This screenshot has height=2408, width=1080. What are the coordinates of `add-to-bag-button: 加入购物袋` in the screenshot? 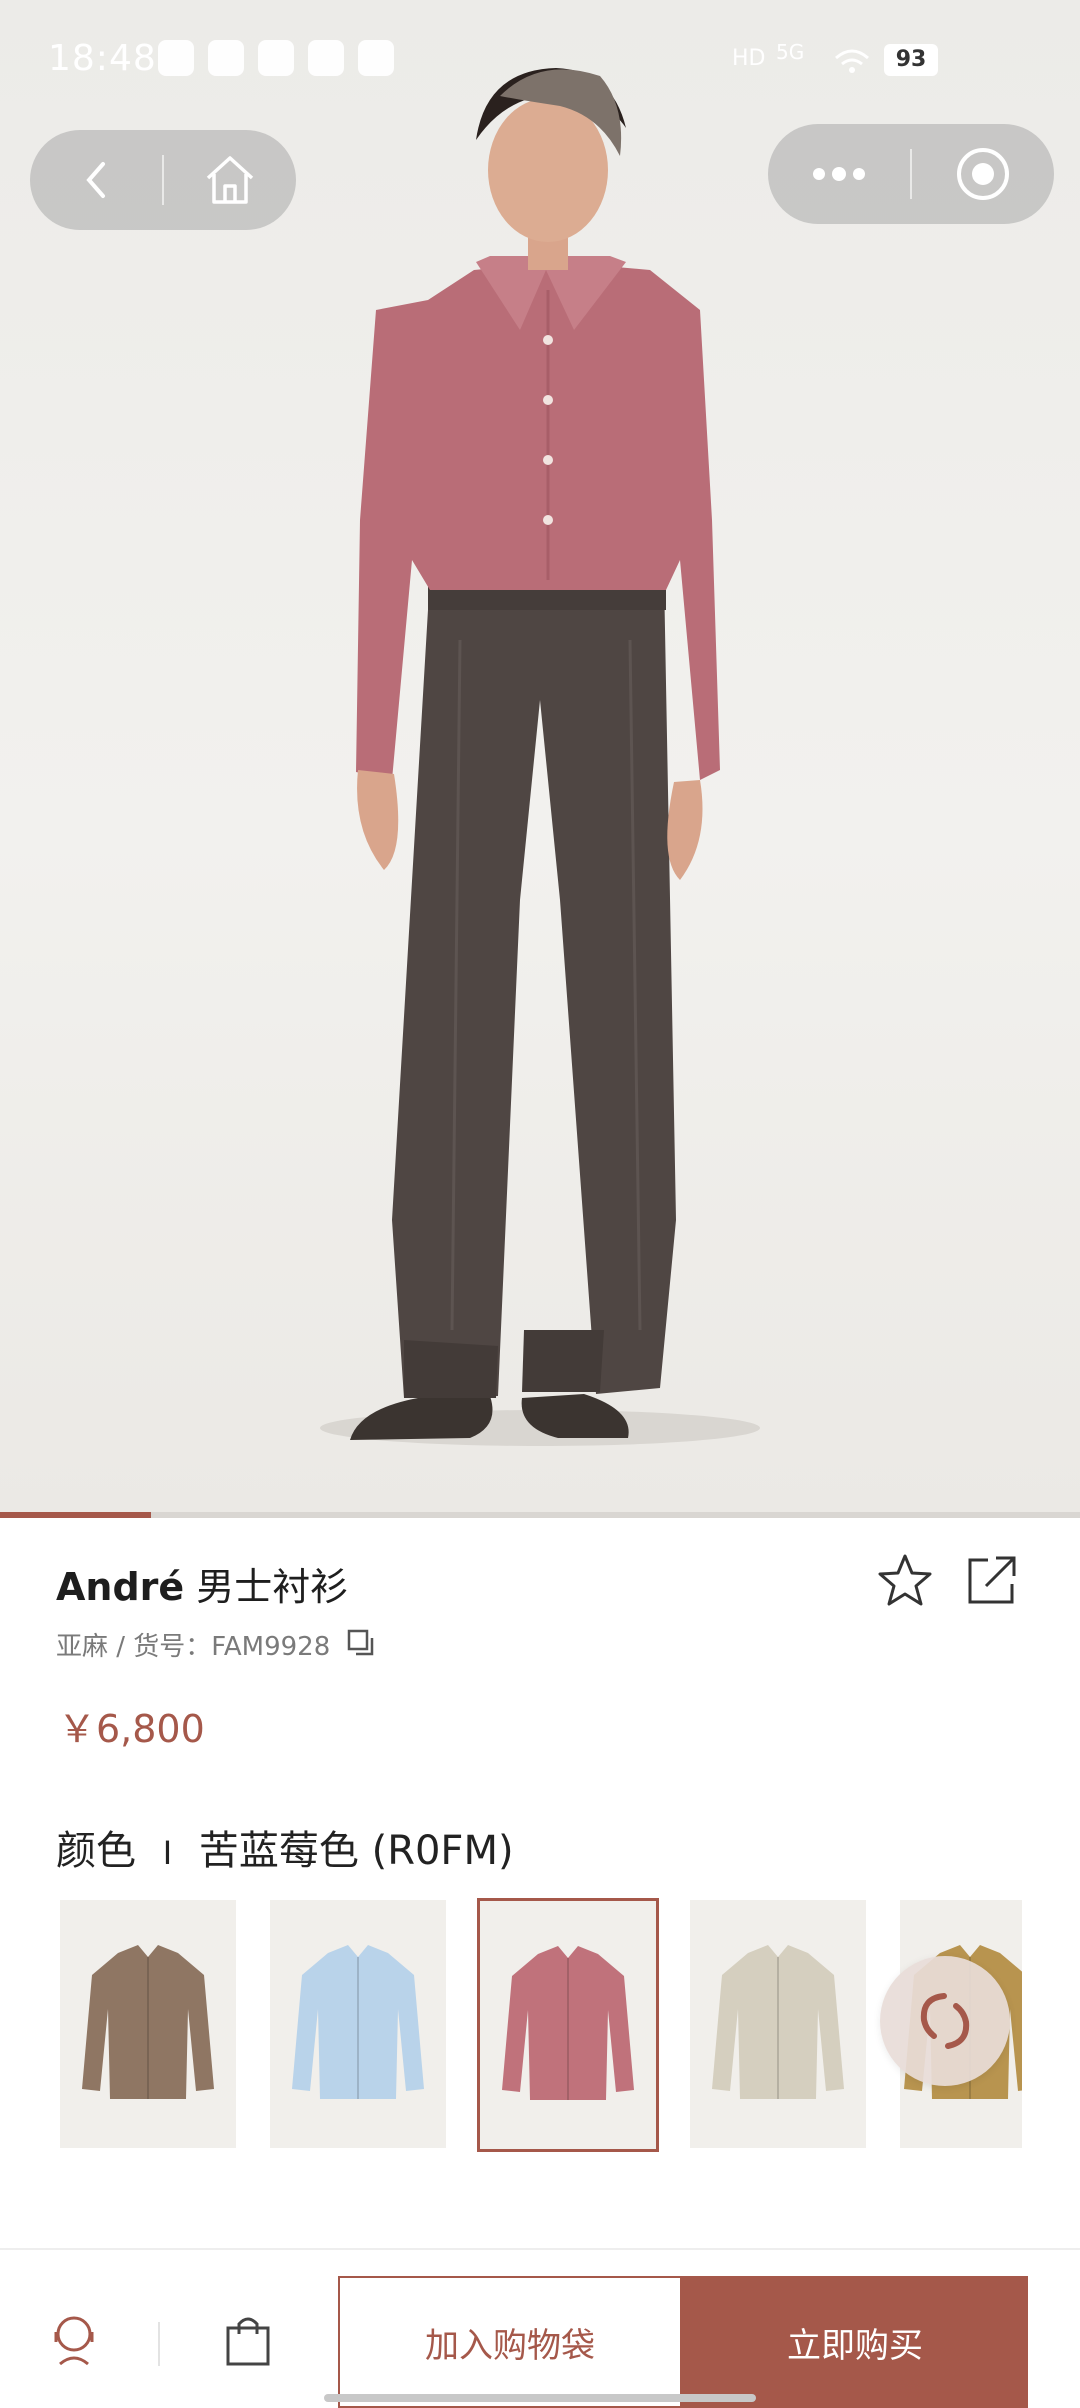 It's located at (510, 2342).